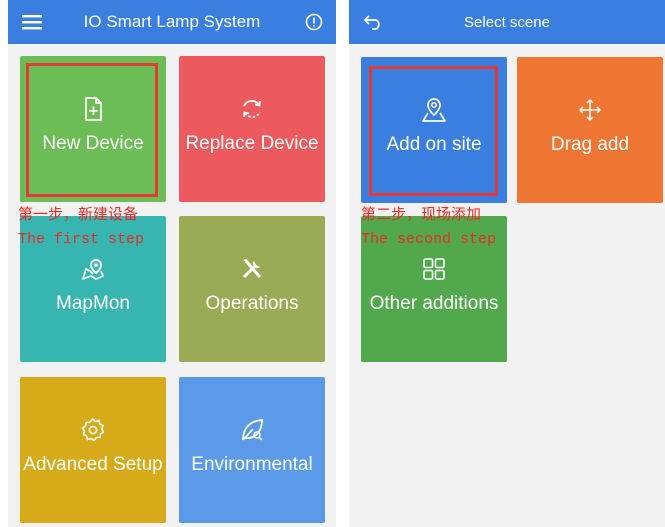  Describe the element at coordinates (434, 144) in the screenshot. I see `tile-label: Add on site` at that location.